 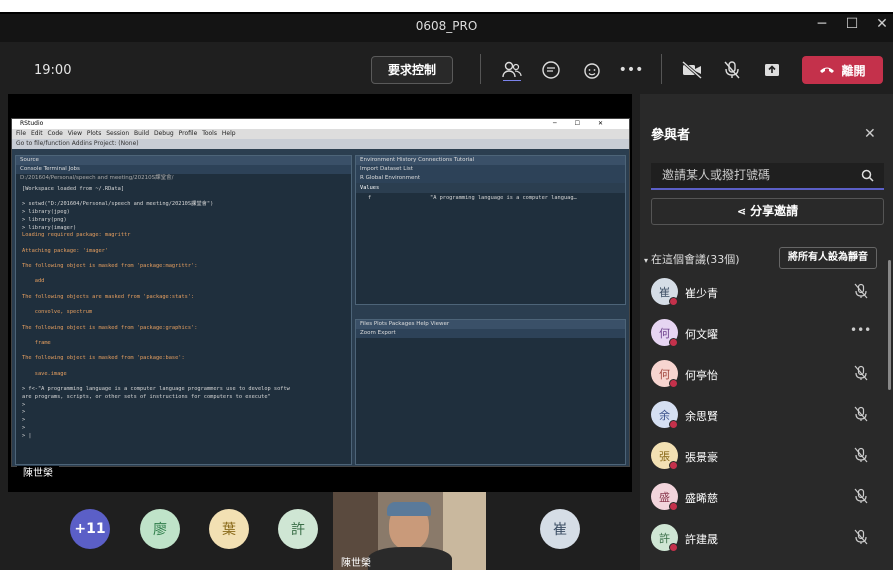 I want to click on console-line: > |, so click(x=27, y=435).